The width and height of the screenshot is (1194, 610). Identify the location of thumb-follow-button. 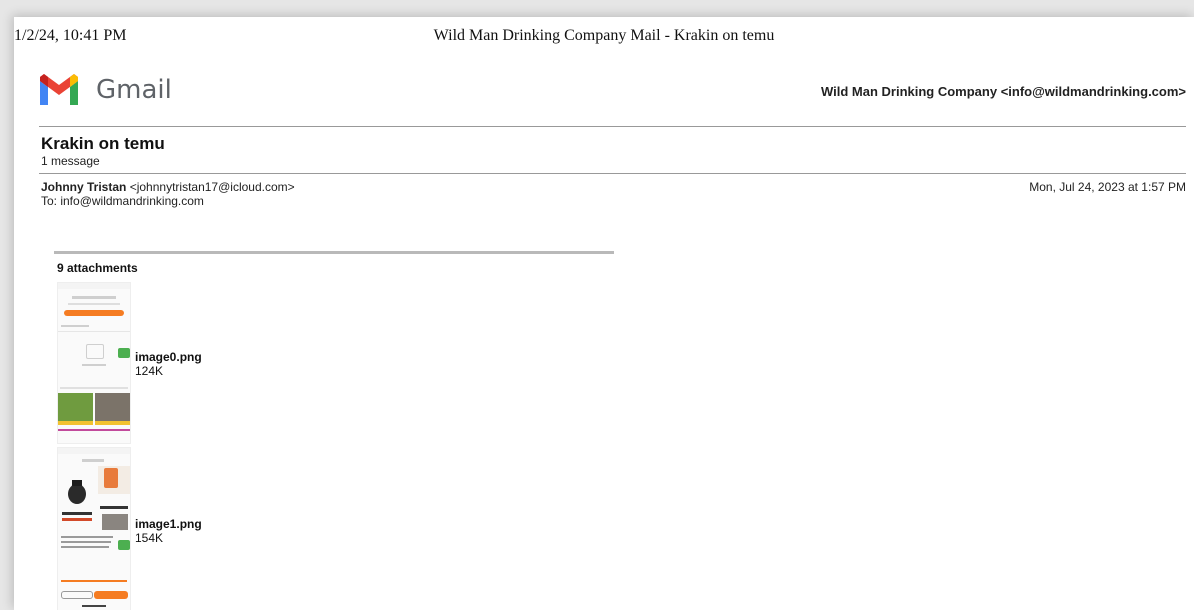
(94, 313).